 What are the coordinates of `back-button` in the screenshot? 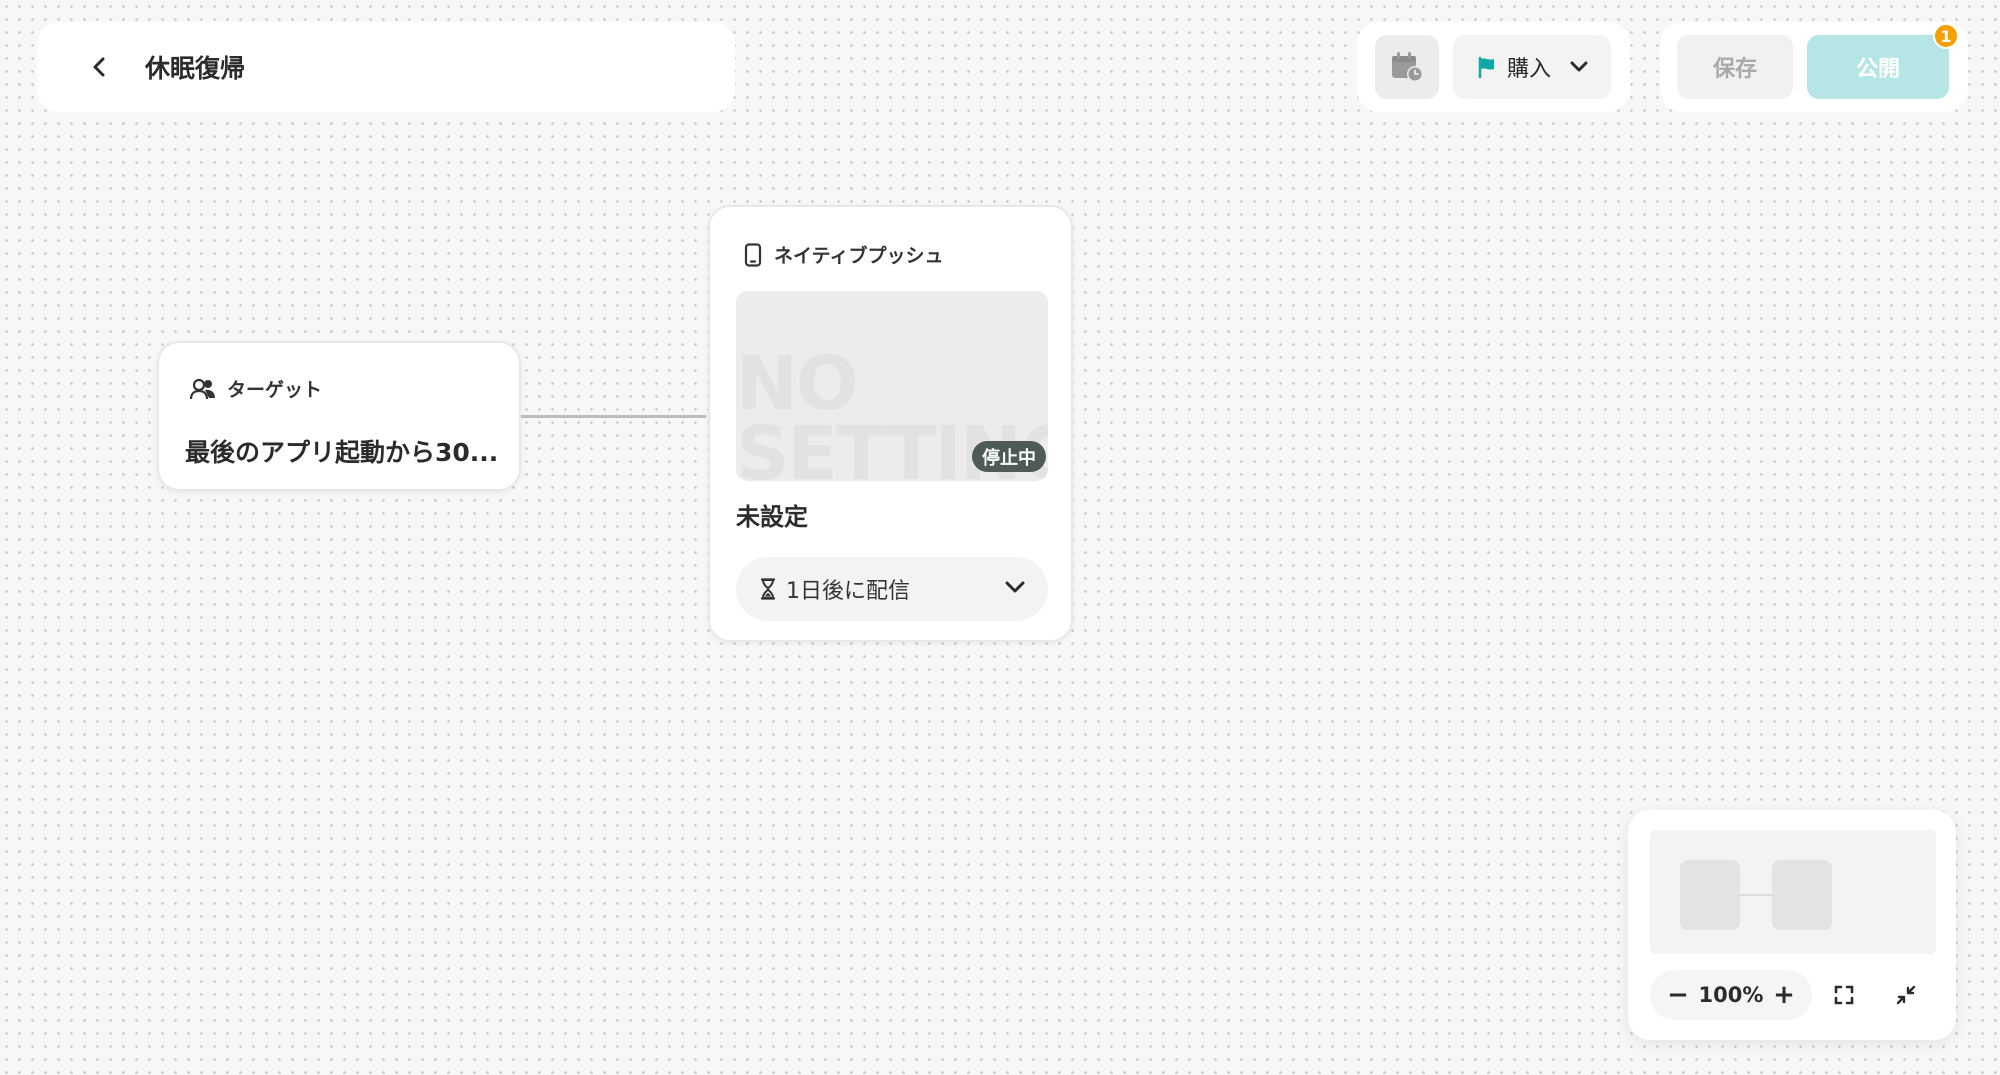 It's located at (99, 67).